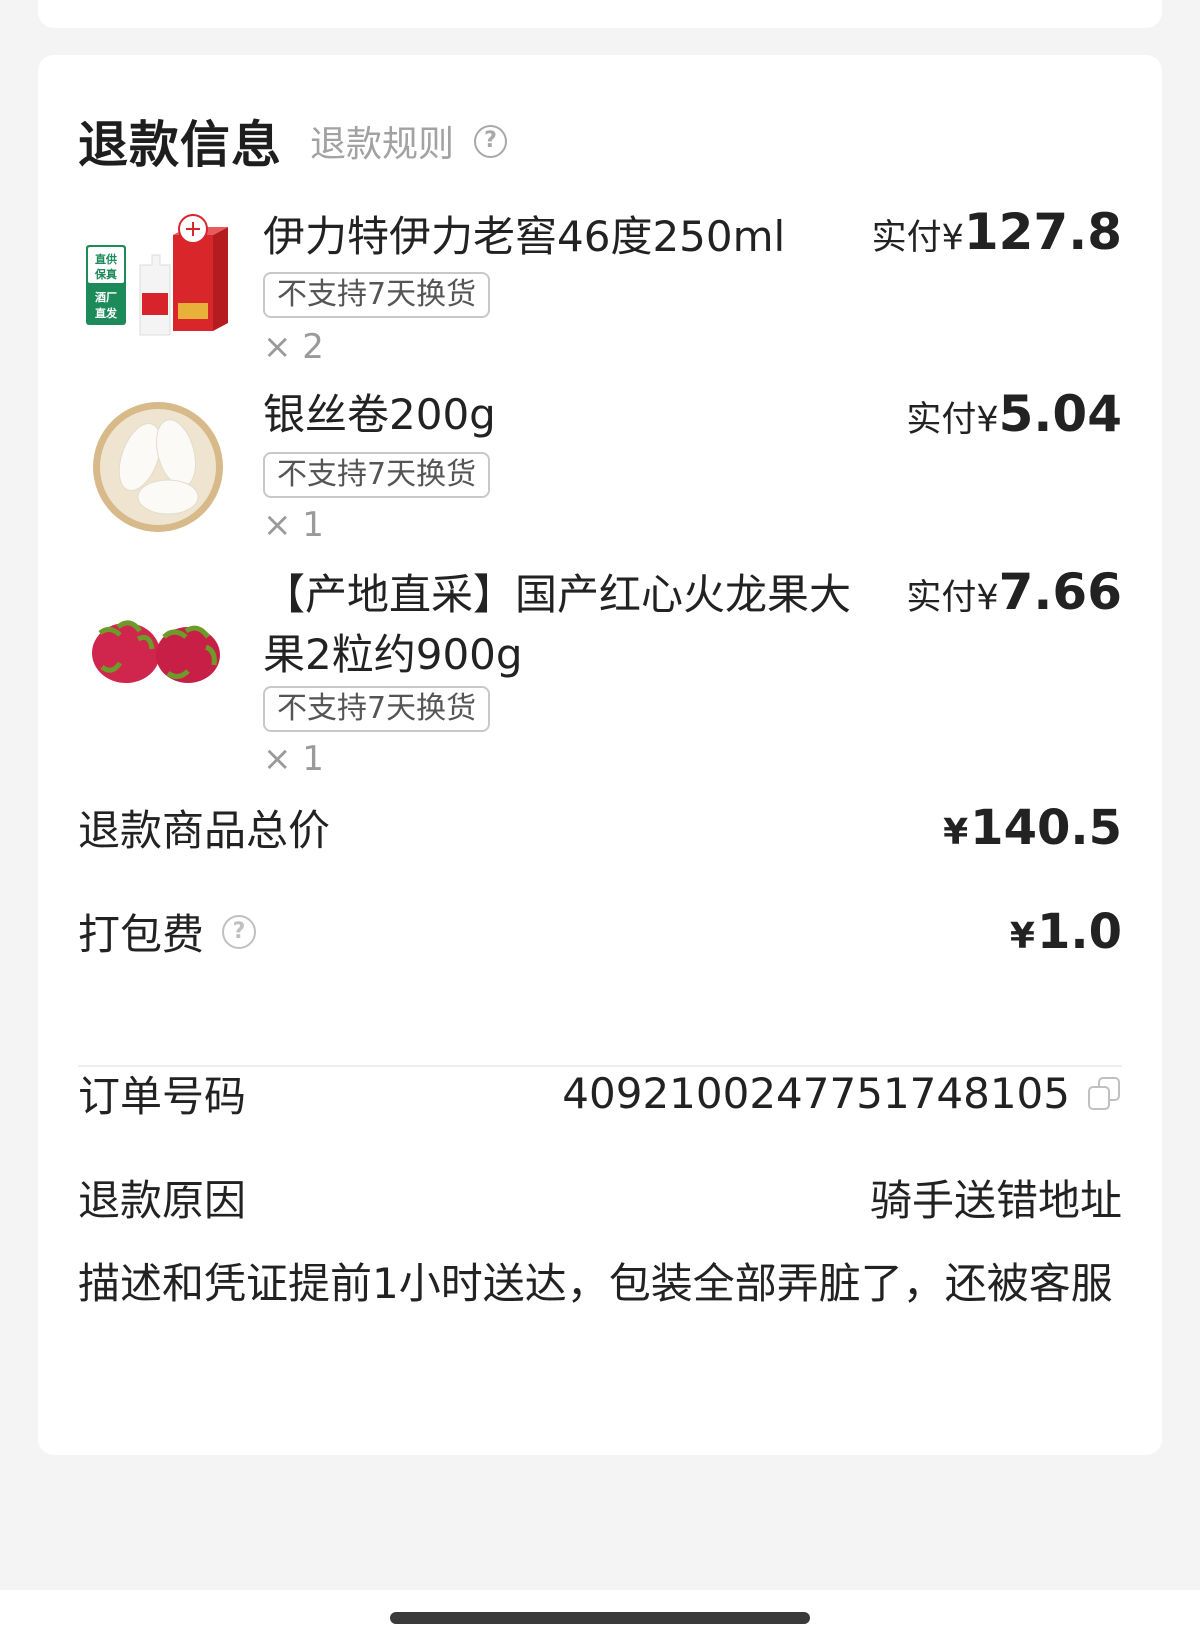 The height and width of the screenshot is (1643, 1200). I want to click on price-value: 5.04, so click(1060, 414).